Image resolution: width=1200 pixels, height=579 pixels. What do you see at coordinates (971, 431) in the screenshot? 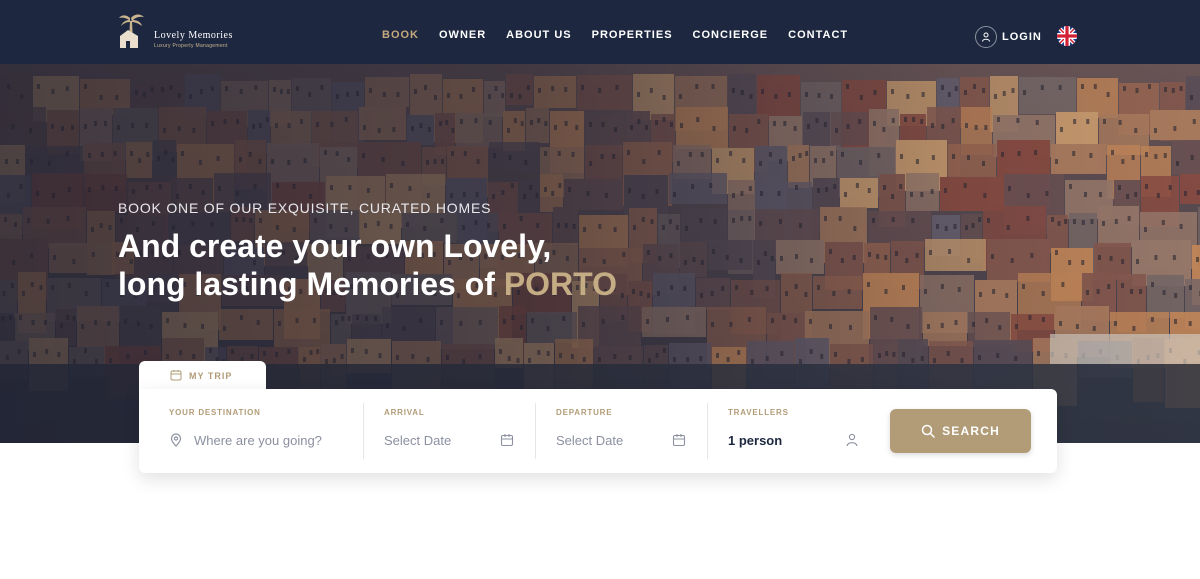
I see `search-button-label: SEARCH` at bounding box center [971, 431].